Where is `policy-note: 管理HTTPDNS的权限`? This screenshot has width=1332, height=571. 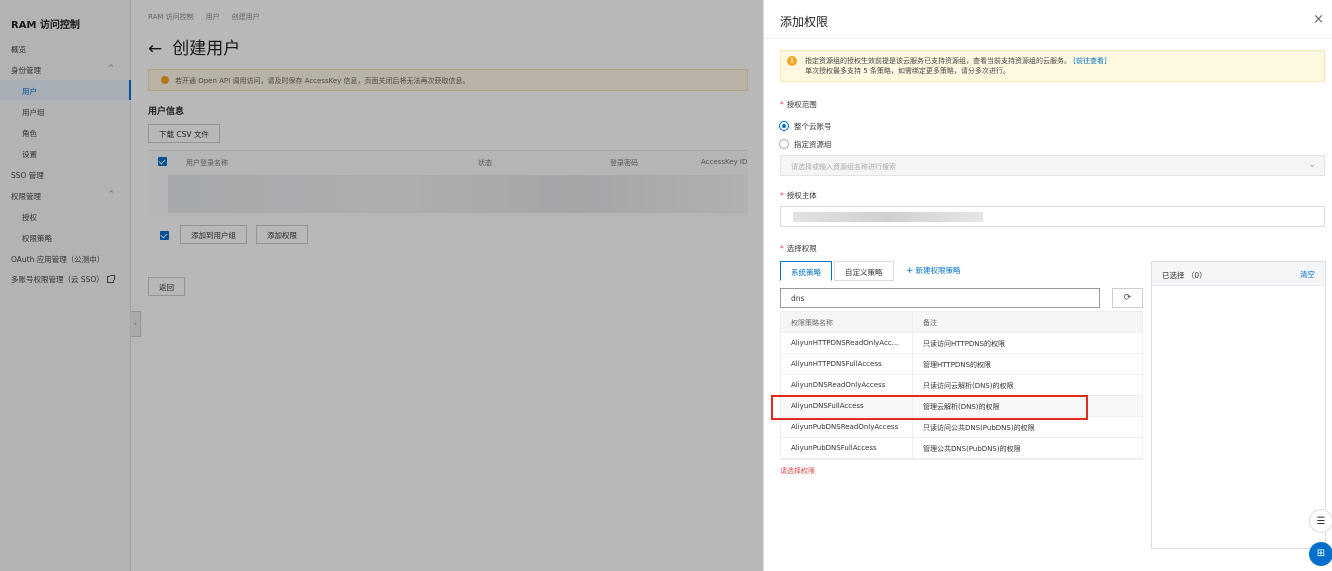 policy-note: 管理HTTPDNS的权限 is located at coordinates (957, 365).